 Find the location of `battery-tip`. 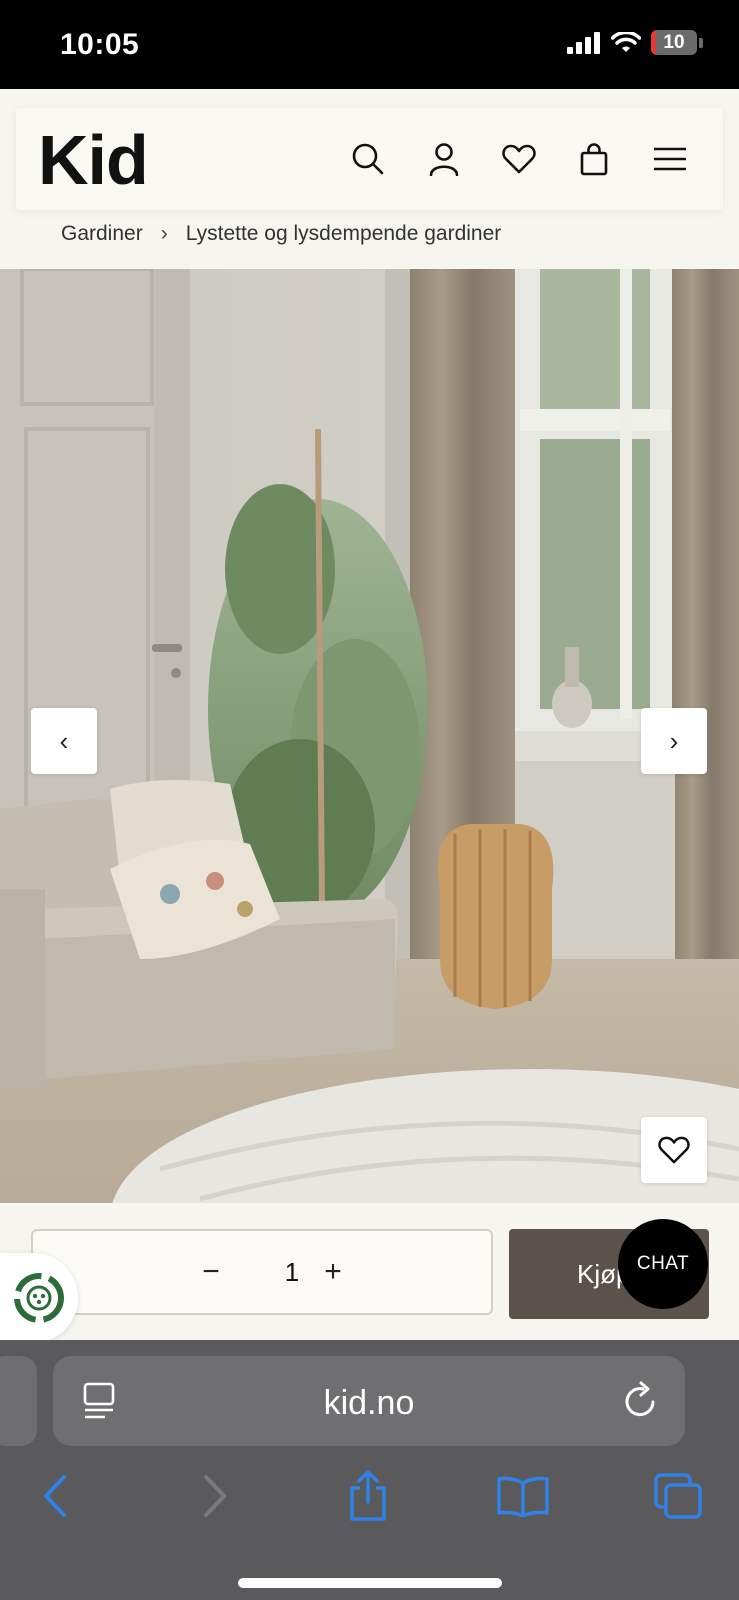

battery-tip is located at coordinates (701, 42).